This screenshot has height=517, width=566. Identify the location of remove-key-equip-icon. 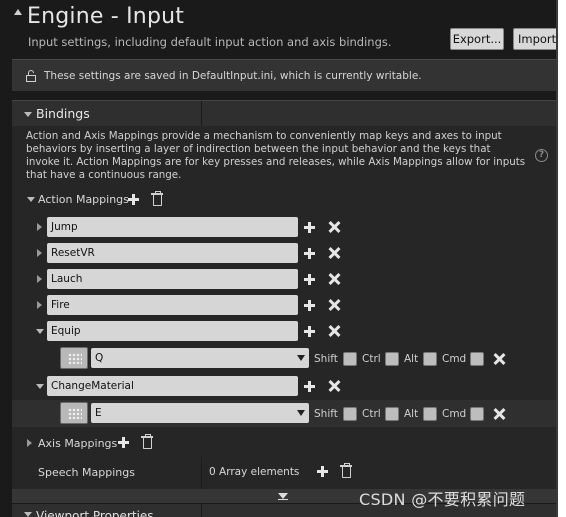
(499, 359).